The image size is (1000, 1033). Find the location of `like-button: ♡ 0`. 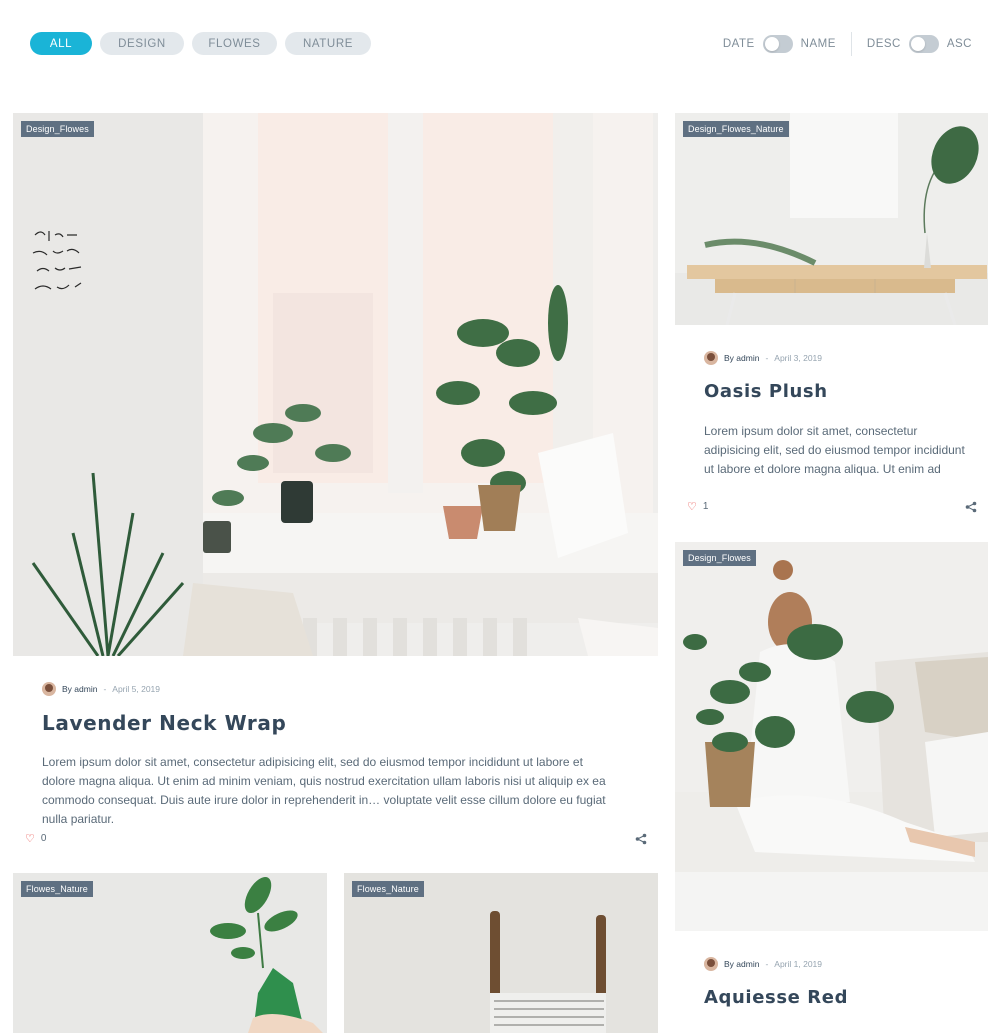

like-button: ♡ 0 is located at coordinates (35, 838).